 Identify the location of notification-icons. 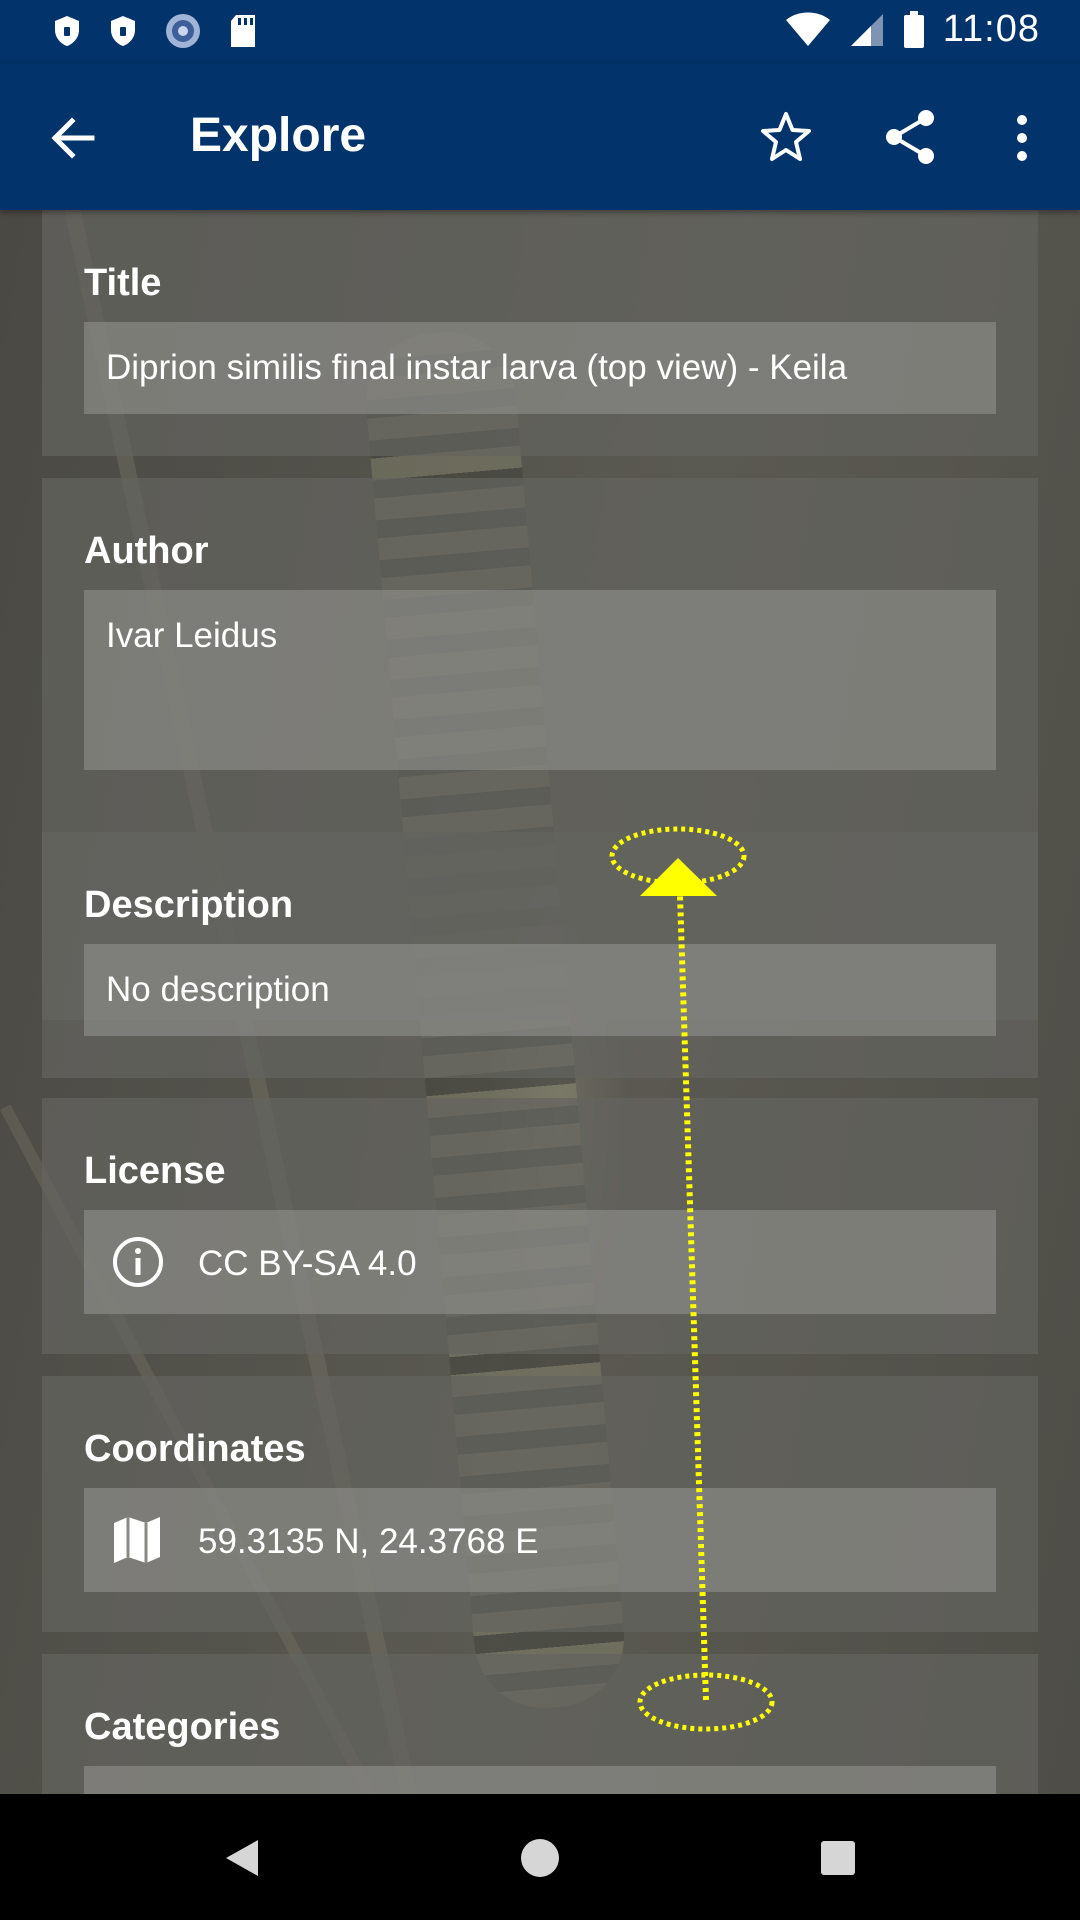
(155, 31).